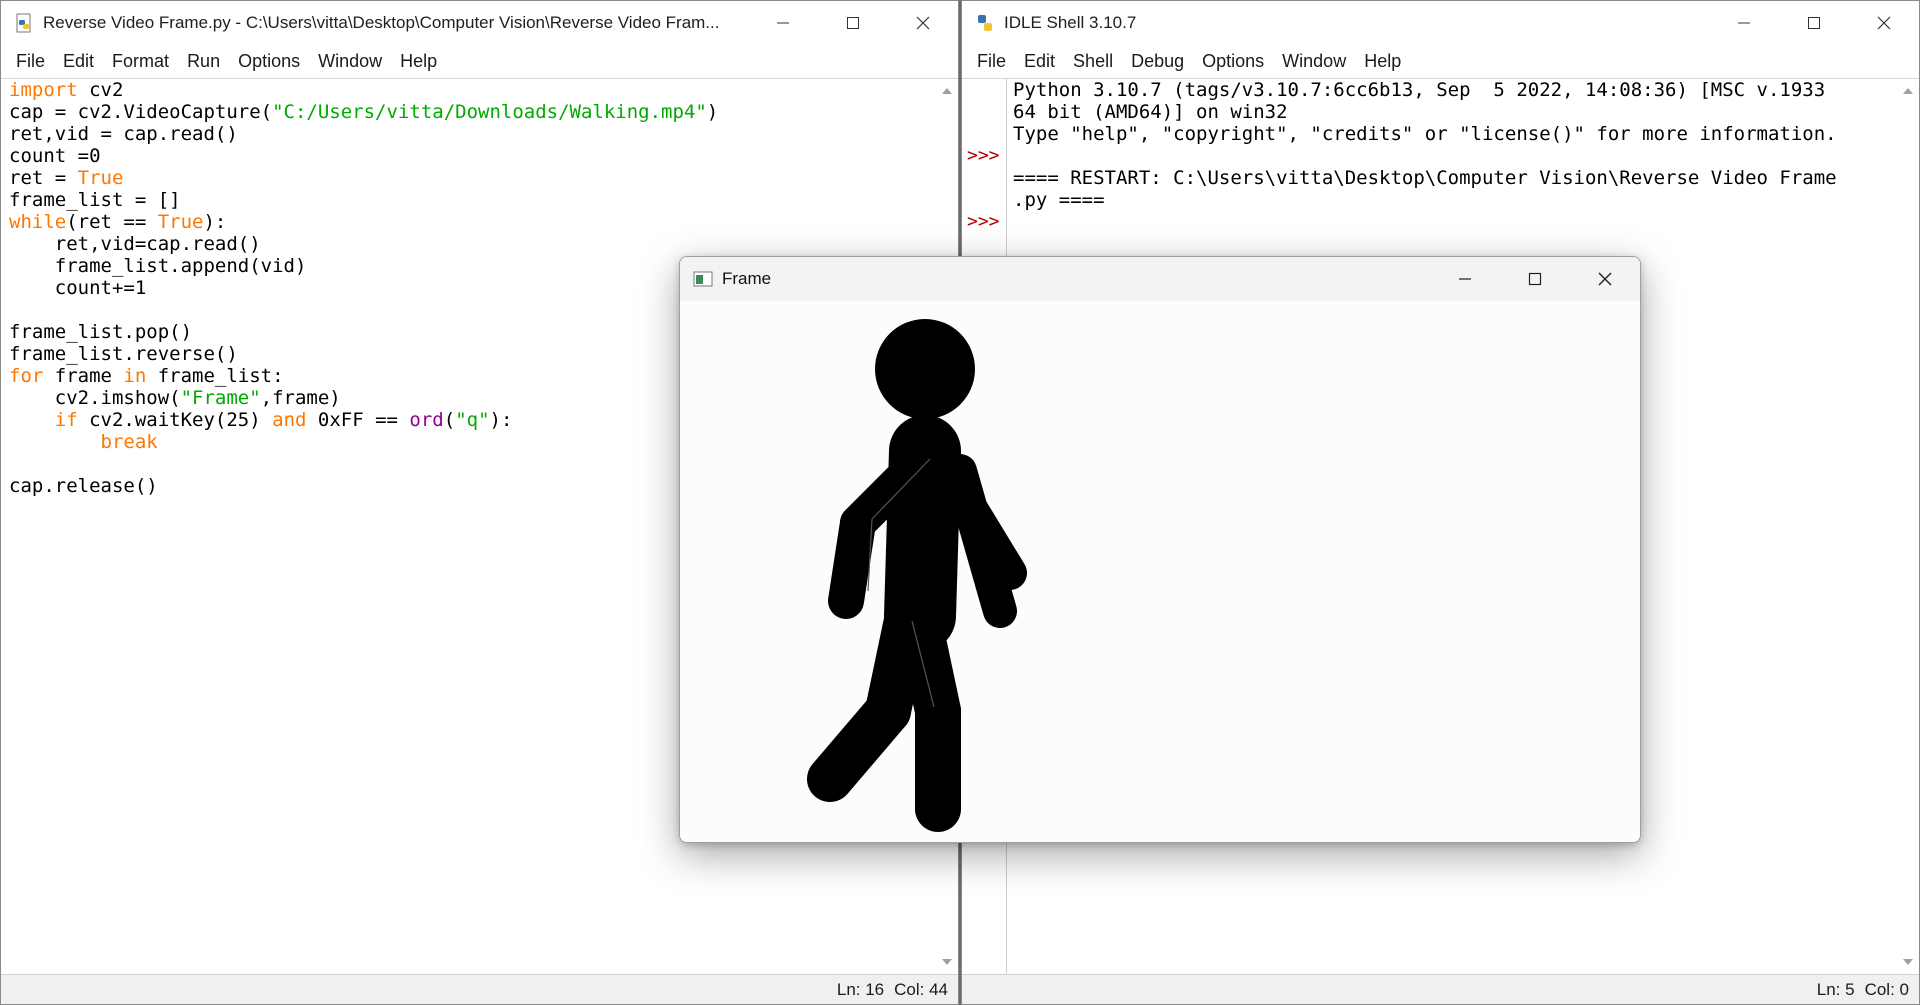 This screenshot has height=1005, width=1920. I want to click on code-token: ret =, so click(43, 178).